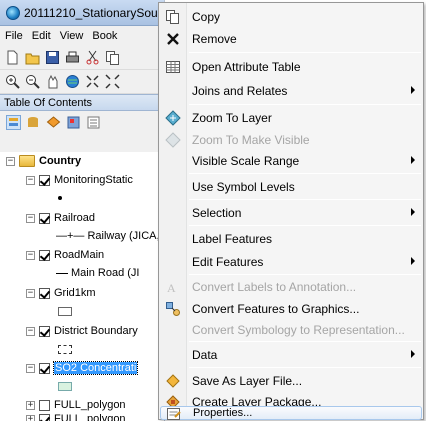 The height and width of the screenshot is (421, 426). I want to click on list-by-drawing-order-icon, so click(13, 122).